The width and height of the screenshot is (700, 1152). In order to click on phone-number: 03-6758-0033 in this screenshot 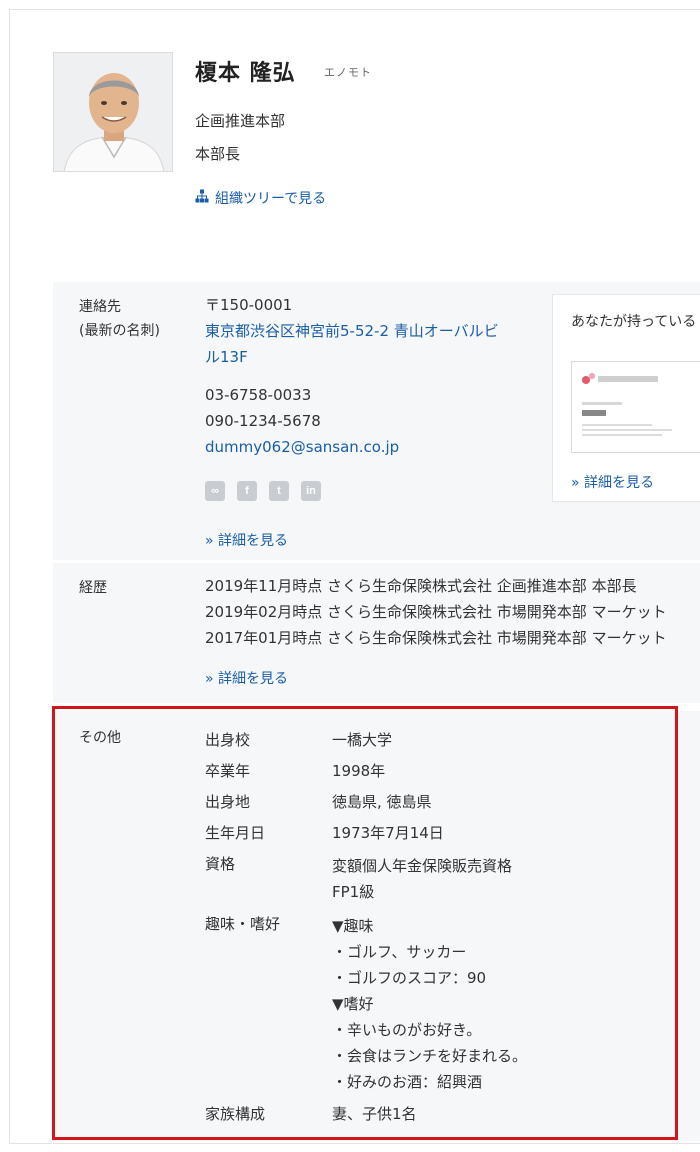, I will do `click(258, 395)`.